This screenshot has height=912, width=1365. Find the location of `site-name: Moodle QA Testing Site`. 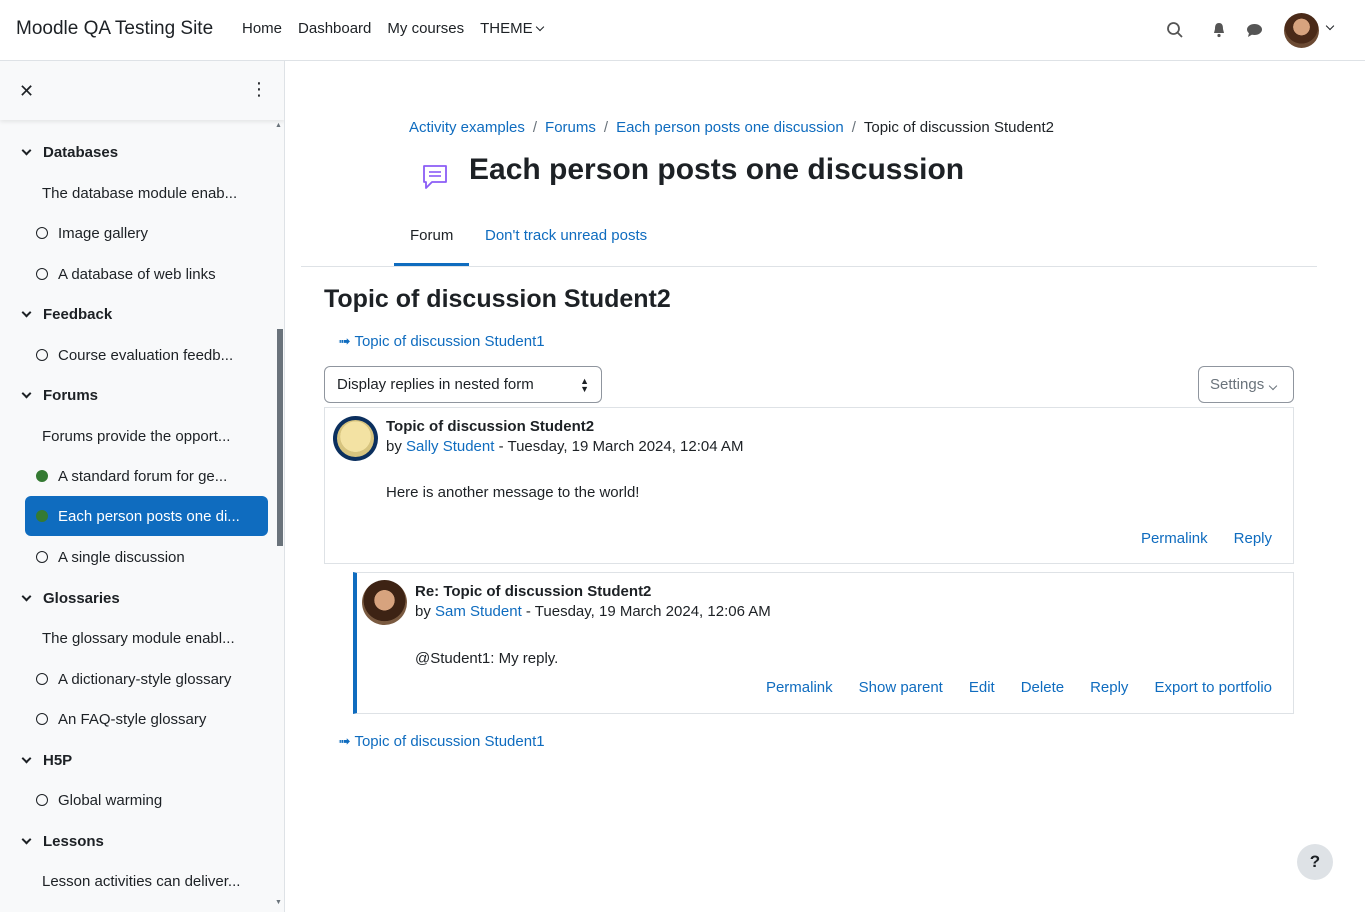

site-name: Moodle QA Testing Site is located at coordinates (114, 29).